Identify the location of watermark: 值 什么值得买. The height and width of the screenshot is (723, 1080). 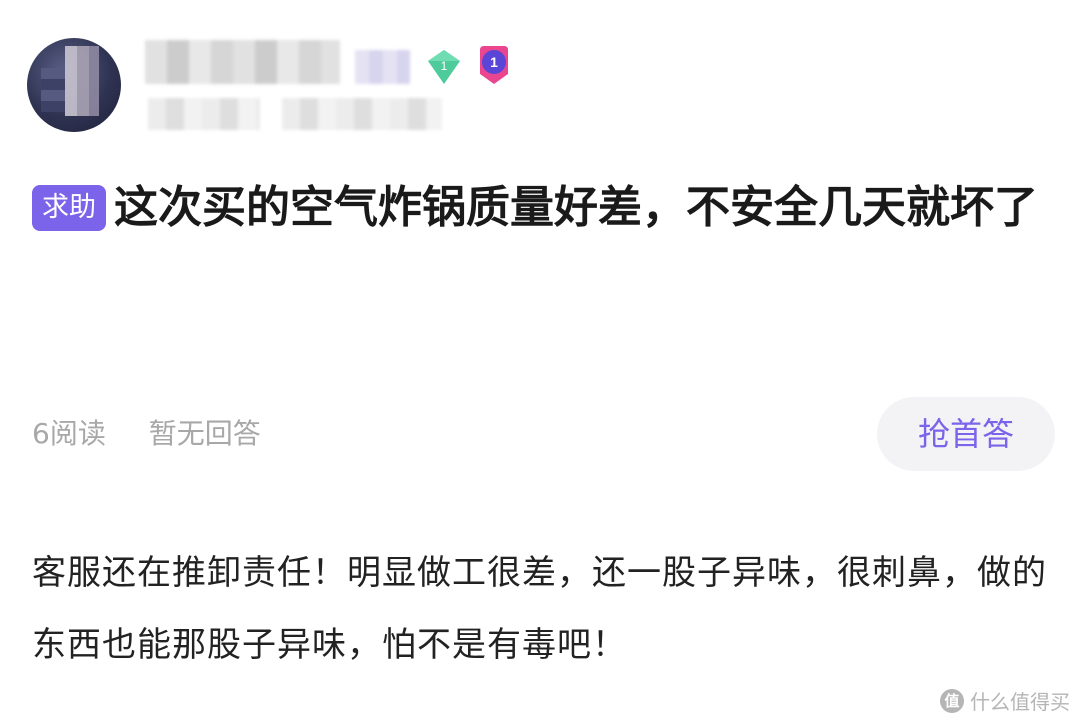
(1005, 700).